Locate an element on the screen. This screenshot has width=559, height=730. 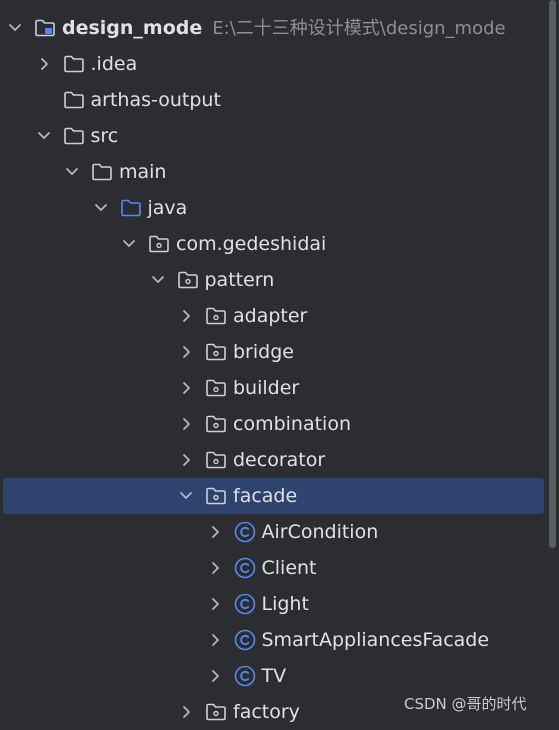
node-name: pattern is located at coordinates (239, 280).